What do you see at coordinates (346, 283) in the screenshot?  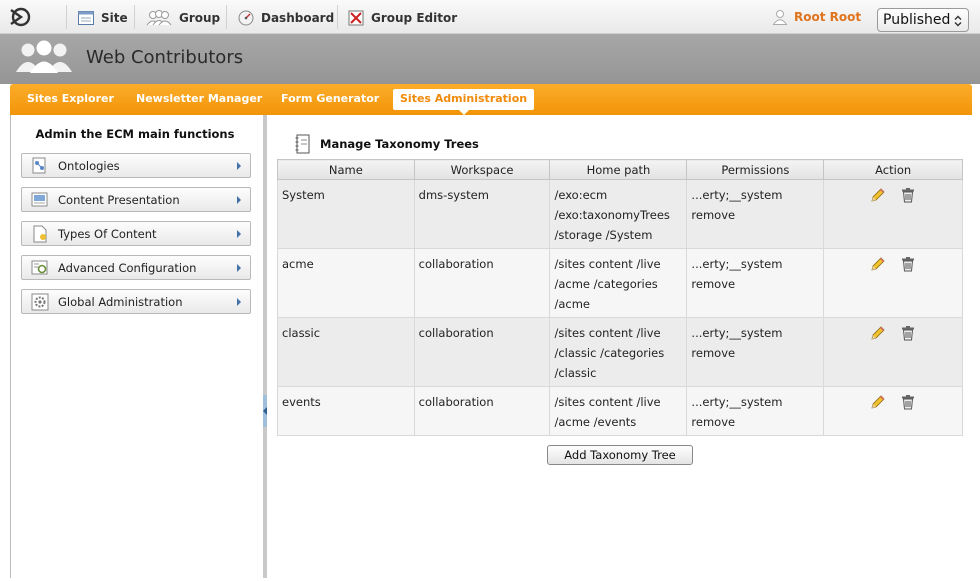 I see `cell-name: acme` at bounding box center [346, 283].